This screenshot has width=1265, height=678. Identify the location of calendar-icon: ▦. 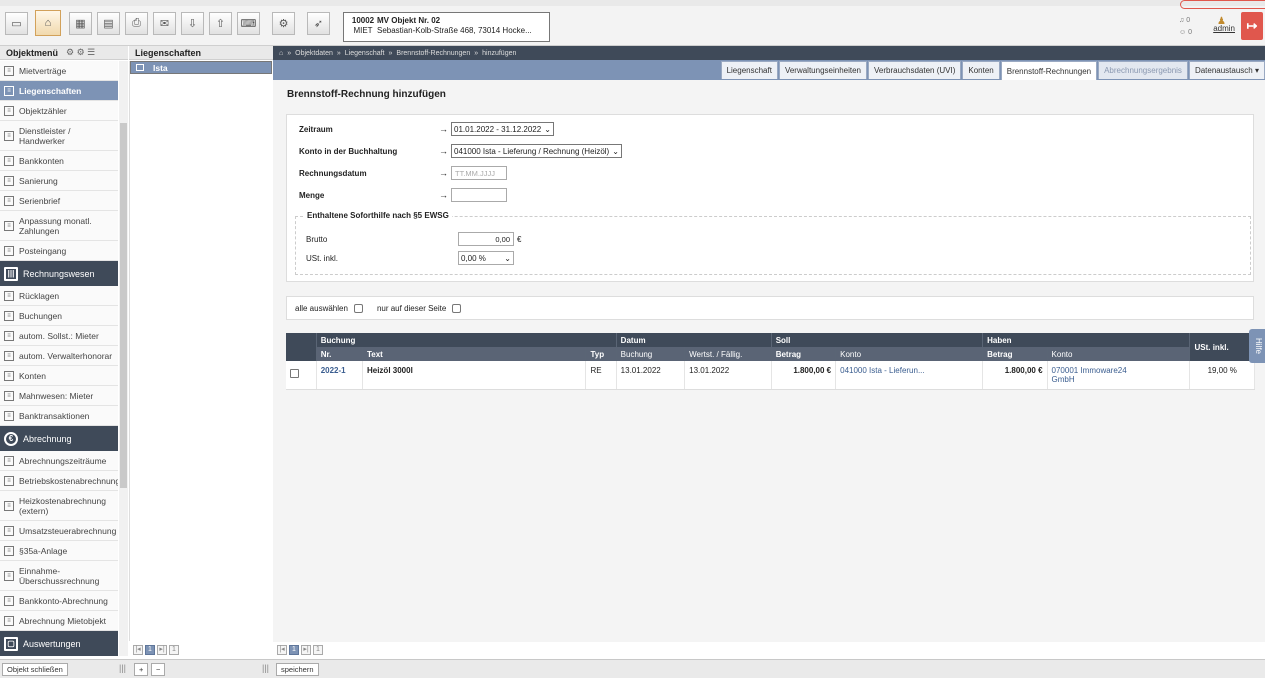
(80, 23).